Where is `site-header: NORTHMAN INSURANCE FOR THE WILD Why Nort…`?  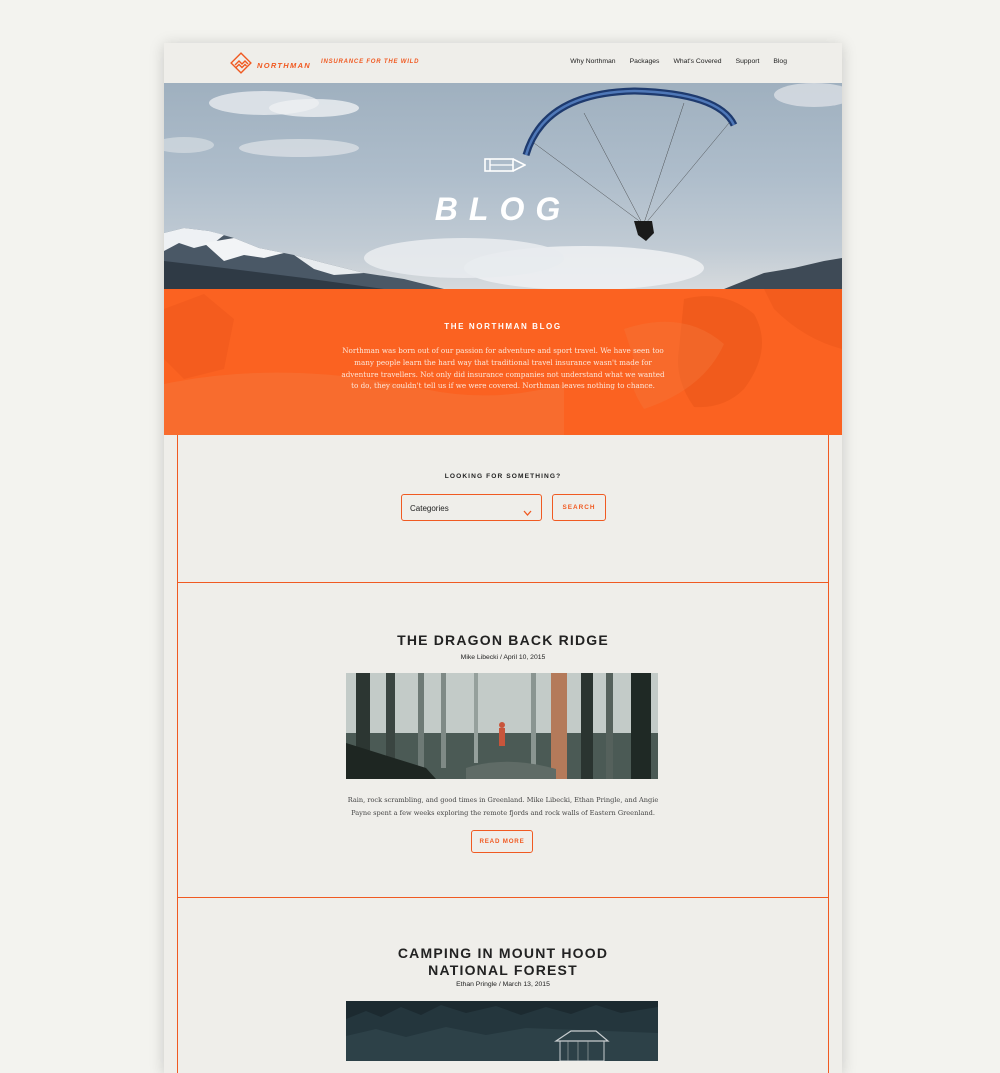 site-header: NORTHMAN INSURANCE FOR THE WILD Why Nort… is located at coordinates (503, 63).